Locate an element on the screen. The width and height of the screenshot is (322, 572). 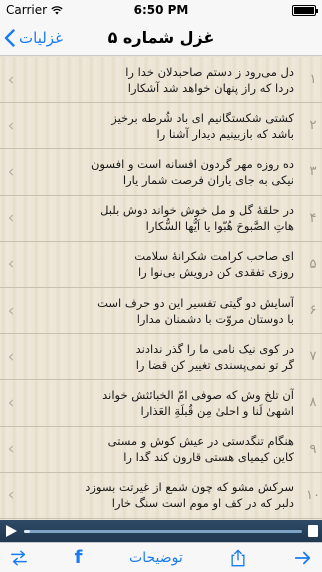
row-number: ۳ is located at coordinates (313, 172).